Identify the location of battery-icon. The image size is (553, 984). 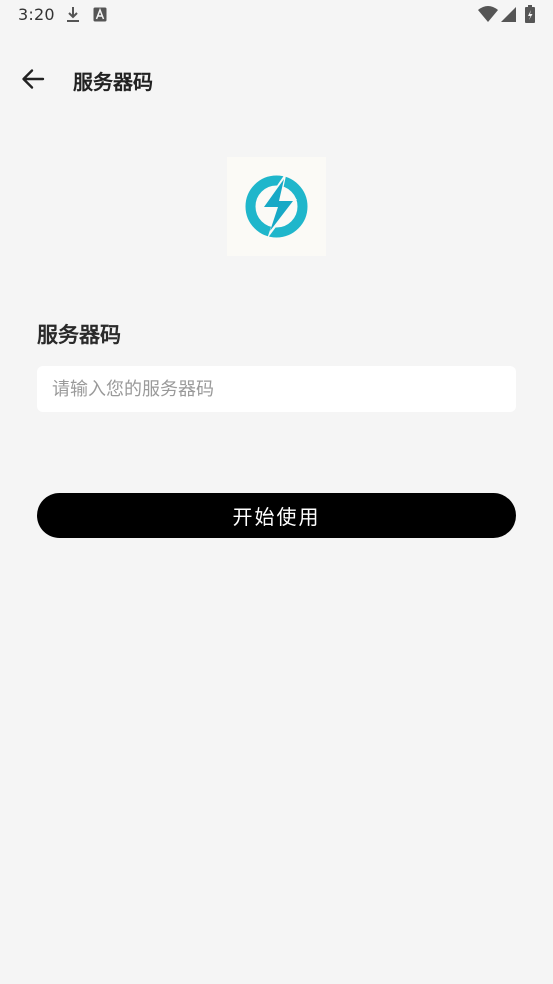
(530, 14).